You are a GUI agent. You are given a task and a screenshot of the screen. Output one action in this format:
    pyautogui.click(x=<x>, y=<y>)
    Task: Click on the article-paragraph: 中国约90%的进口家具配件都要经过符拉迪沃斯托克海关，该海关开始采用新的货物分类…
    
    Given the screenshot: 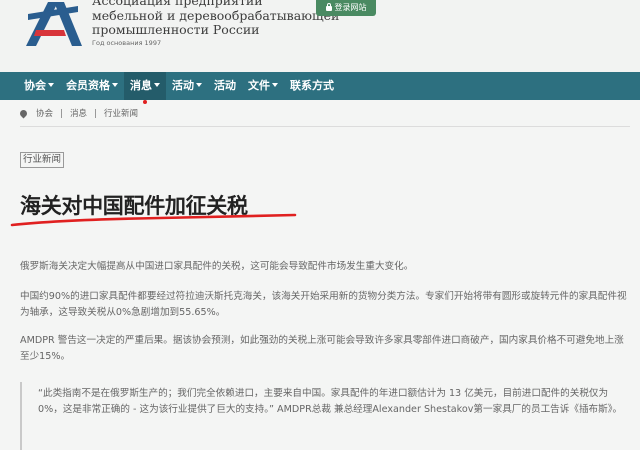 What is the action you would take?
    pyautogui.click(x=323, y=304)
    